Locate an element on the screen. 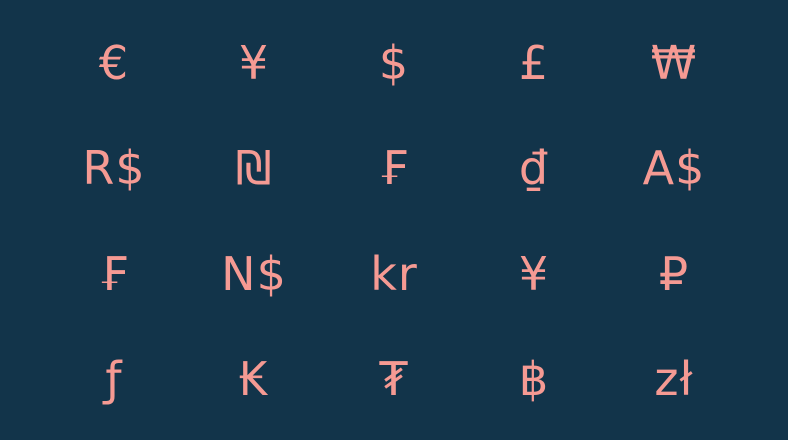 The height and width of the screenshot is (440, 788). dollar-symbol: $ is located at coordinates (394, 62).